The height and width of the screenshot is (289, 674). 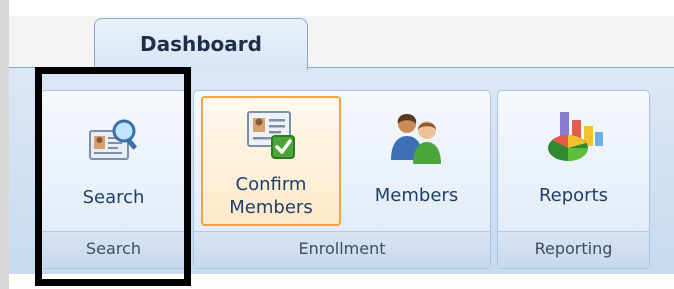 What do you see at coordinates (271, 184) in the screenshot?
I see `confirm-members-label-line1: Confirm` at bounding box center [271, 184].